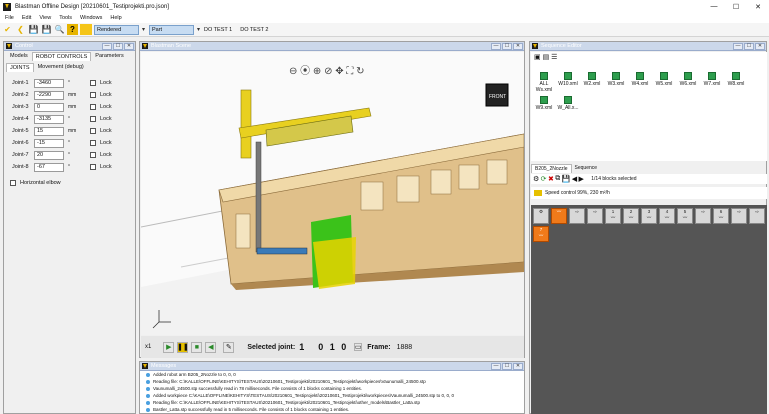  I want to click on copy-icon: ⧉, so click(557, 179).